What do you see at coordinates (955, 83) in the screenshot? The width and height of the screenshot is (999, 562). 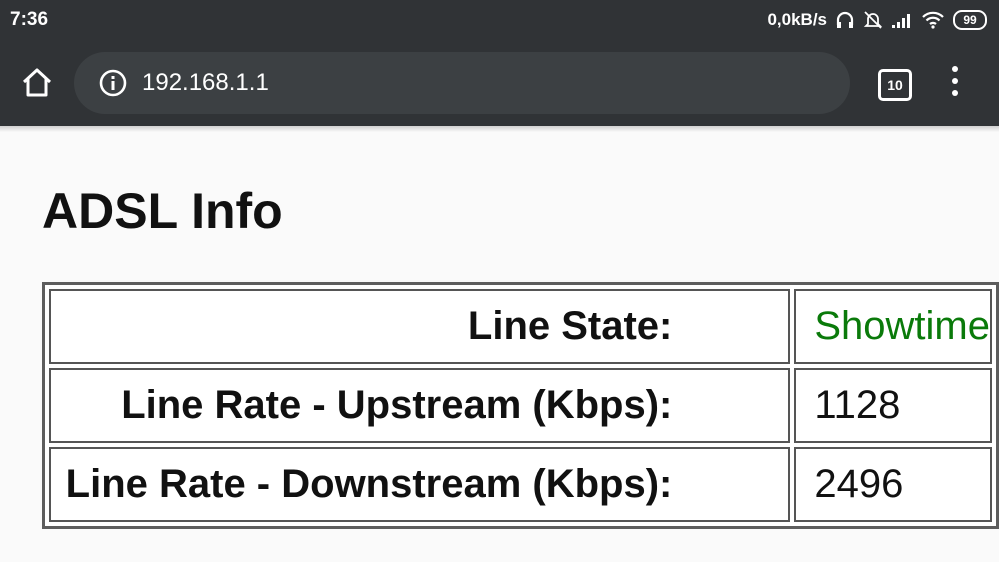 I see `overflow-menu-icon` at bounding box center [955, 83].